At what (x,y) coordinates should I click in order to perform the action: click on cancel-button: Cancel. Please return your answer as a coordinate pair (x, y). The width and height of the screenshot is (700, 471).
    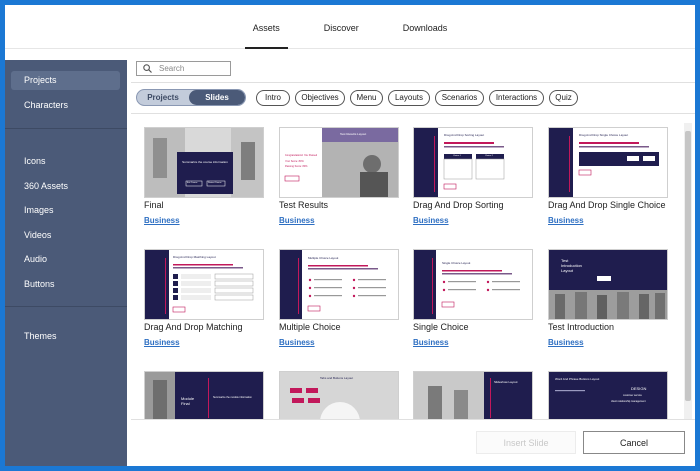
    Looking at the image, I should click on (634, 442).